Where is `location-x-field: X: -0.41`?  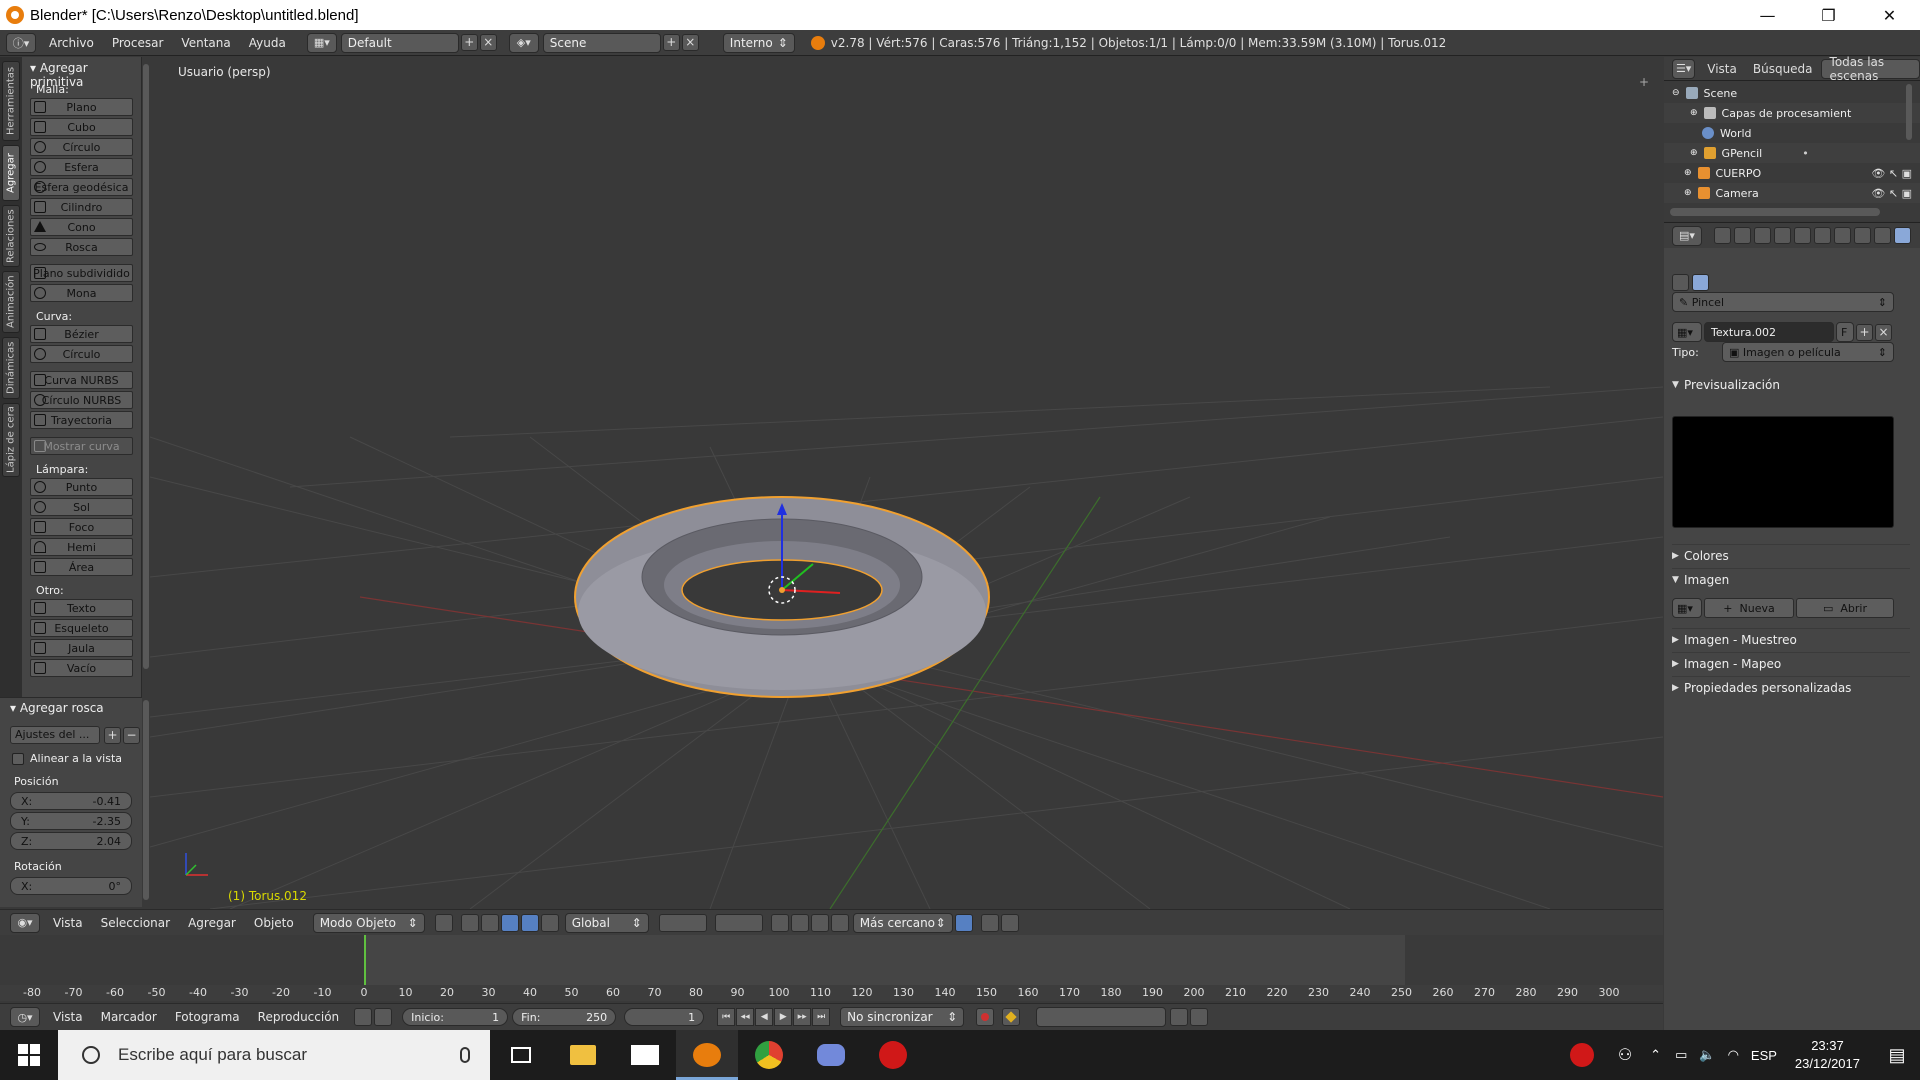
location-x-field: X: -0.41 is located at coordinates (71, 801).